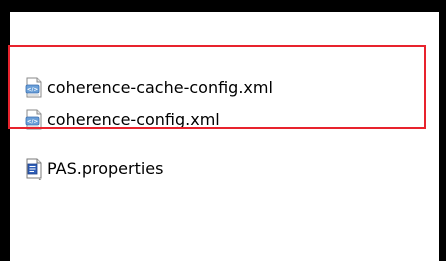 The height and width of the screenshot is (261, 446). Describe the element at coordinates (160, 87) in the screenshot. I see `file-name: coherence-cache-config.xml` at that location.